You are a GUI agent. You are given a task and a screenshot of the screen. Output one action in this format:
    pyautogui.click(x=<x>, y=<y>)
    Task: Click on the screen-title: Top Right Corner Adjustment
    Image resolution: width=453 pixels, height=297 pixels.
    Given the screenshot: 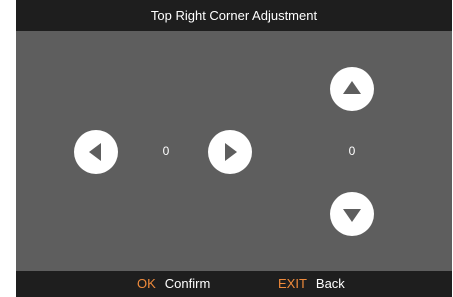 What is the action you would take?
    pyautogui.click(x=234, y=15)
    